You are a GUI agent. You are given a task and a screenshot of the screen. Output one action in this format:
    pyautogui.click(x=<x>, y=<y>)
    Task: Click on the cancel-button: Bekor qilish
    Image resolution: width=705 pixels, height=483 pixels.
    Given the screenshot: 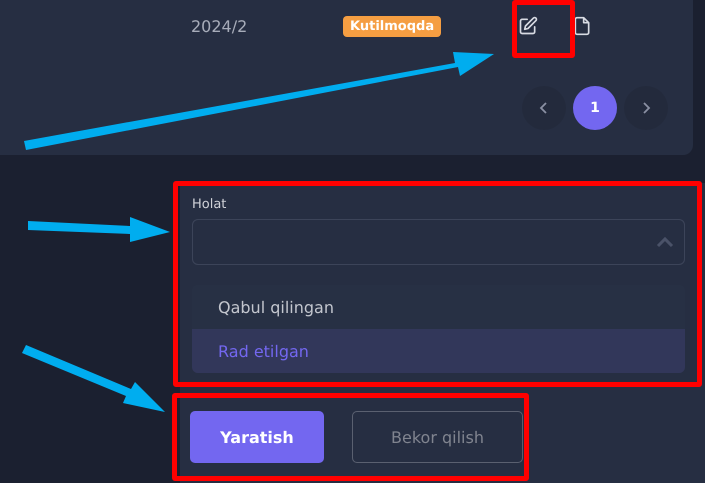 What is the action you would take?
    pyautogui.click(x=437, y=437)
    